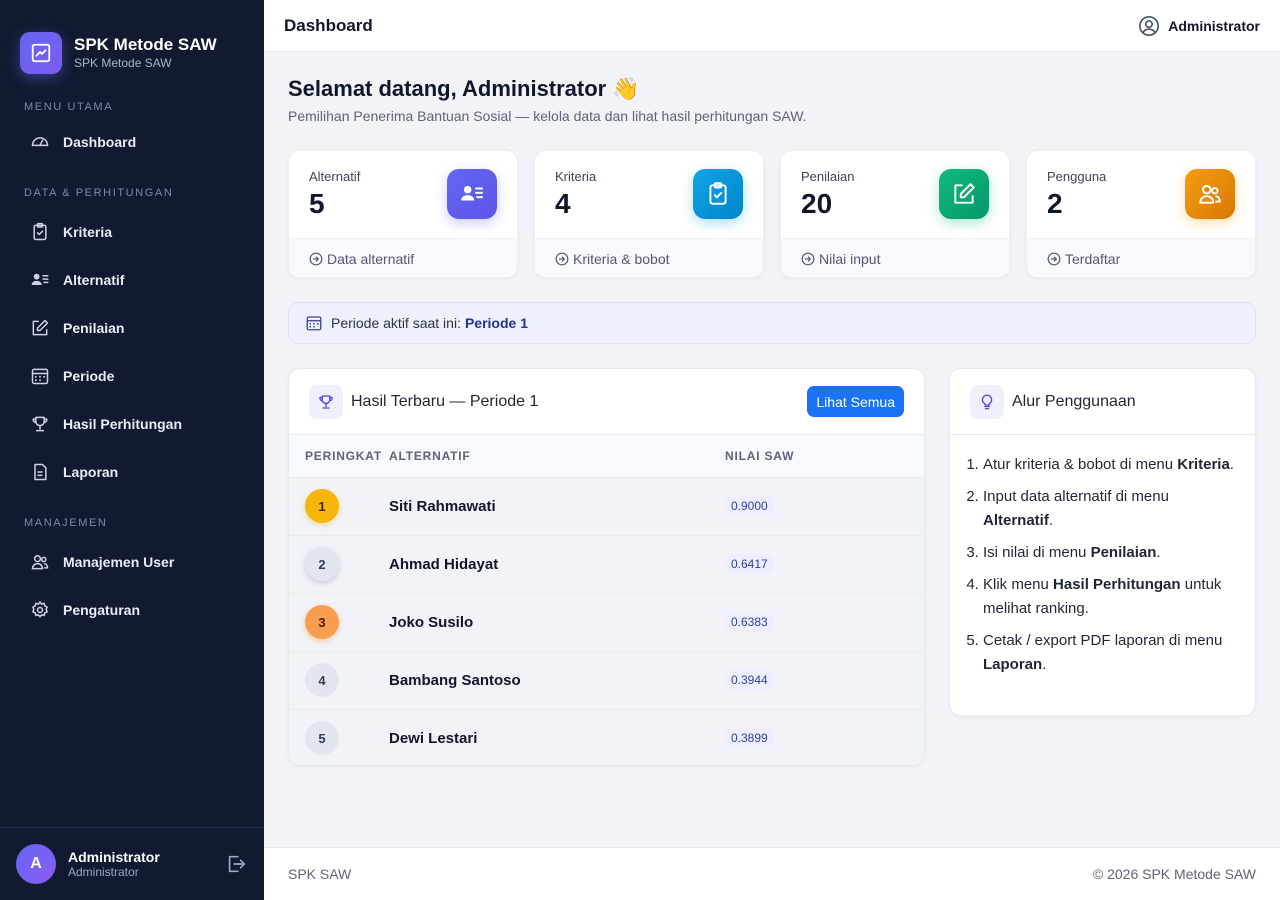 The image size is (1280, 900). What do you see at coordinates (371, 259) in the screenshot?
I see `stat-foot-text: Data alternatif` at bounding box center [371, 259].